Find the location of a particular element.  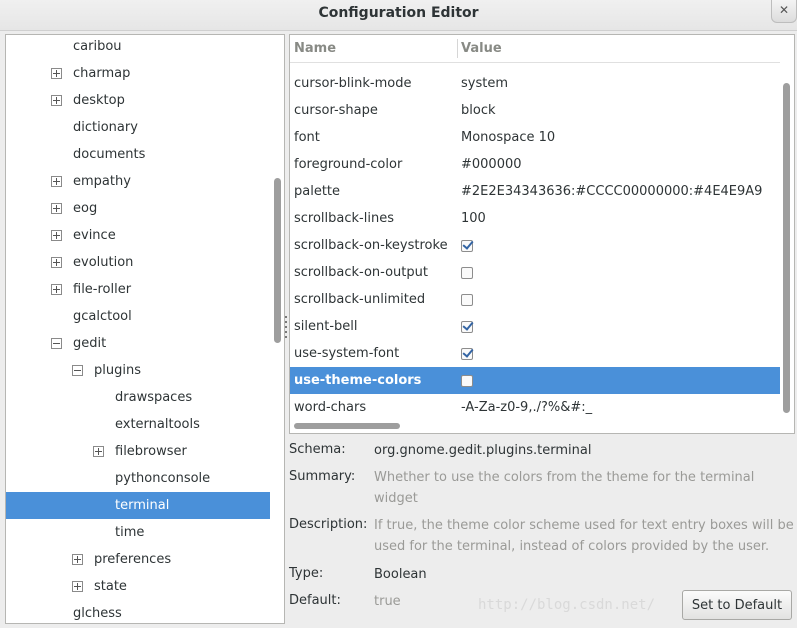

key-row-font: font Monospace 10 is located at coordinates (535, 137).